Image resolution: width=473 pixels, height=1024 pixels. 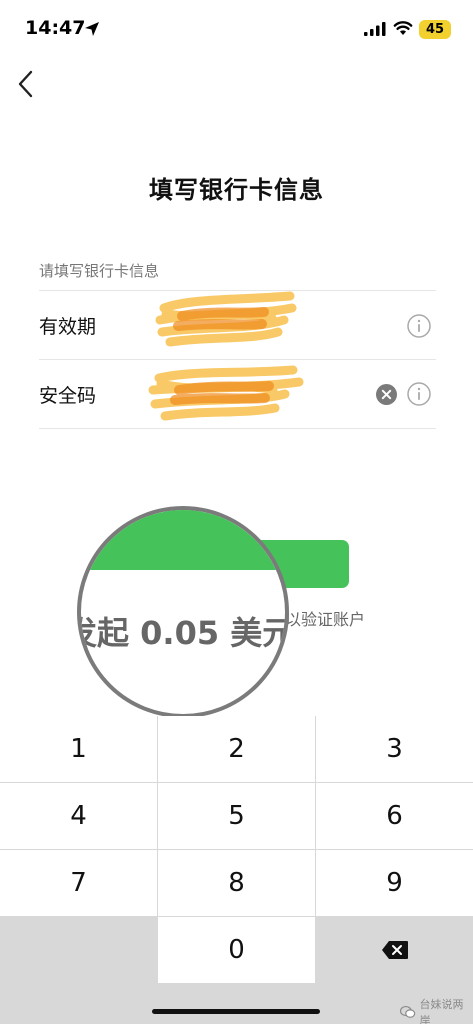 I want to click on clear-input-icon, so click(x=386, y=394).